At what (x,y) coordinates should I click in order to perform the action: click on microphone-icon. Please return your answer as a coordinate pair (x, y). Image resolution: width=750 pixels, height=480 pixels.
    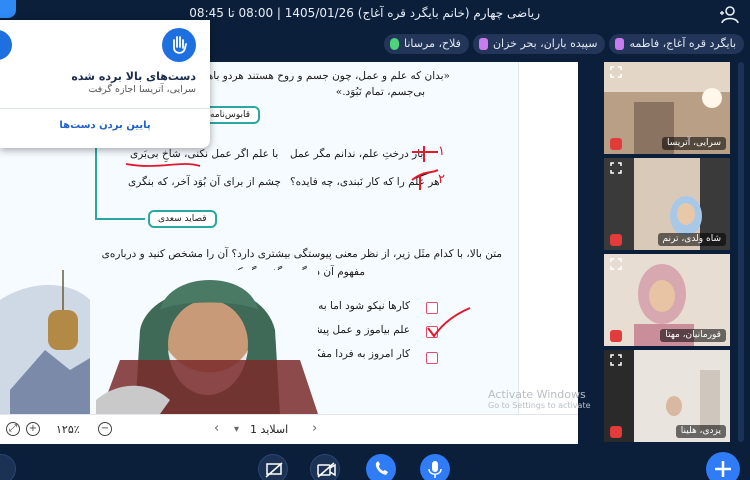
    Looking at the image, I should click on (435, 469).